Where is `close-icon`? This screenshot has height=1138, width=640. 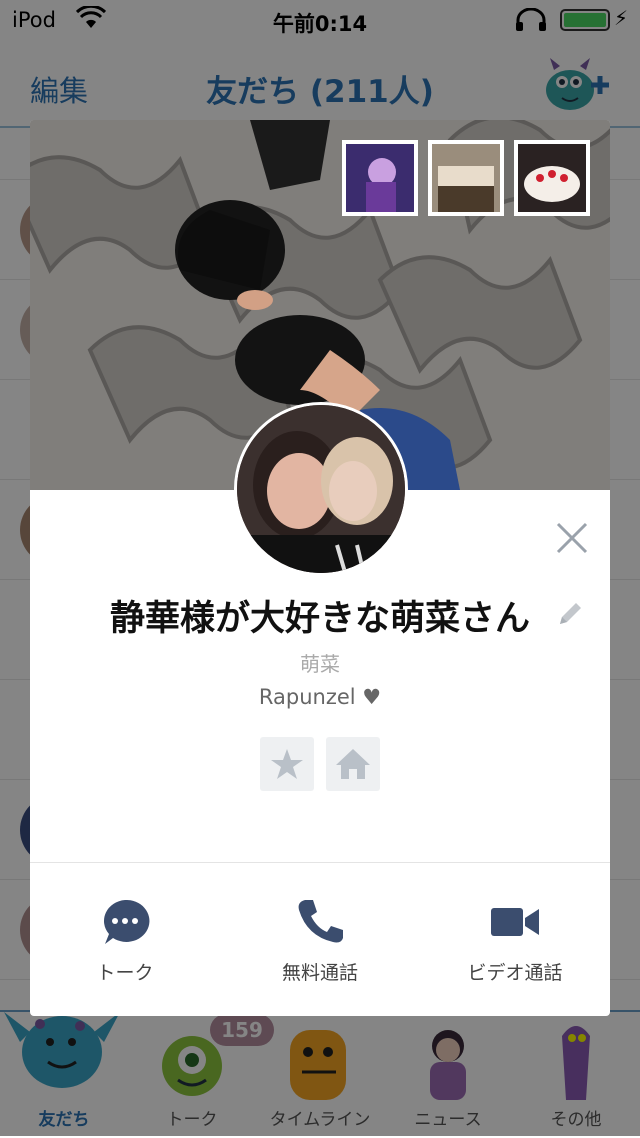
close-icon is located at coordinates (572, 538).